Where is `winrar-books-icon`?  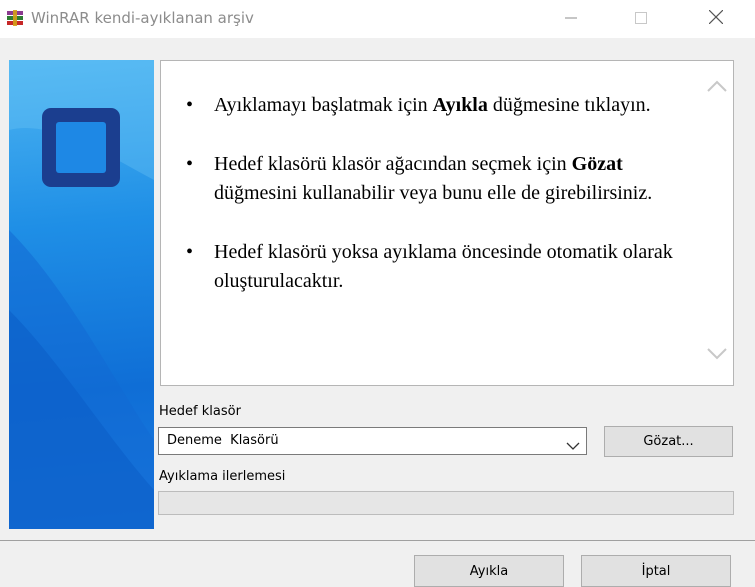 winrar-books-icon is located at coordinates (15, 18).